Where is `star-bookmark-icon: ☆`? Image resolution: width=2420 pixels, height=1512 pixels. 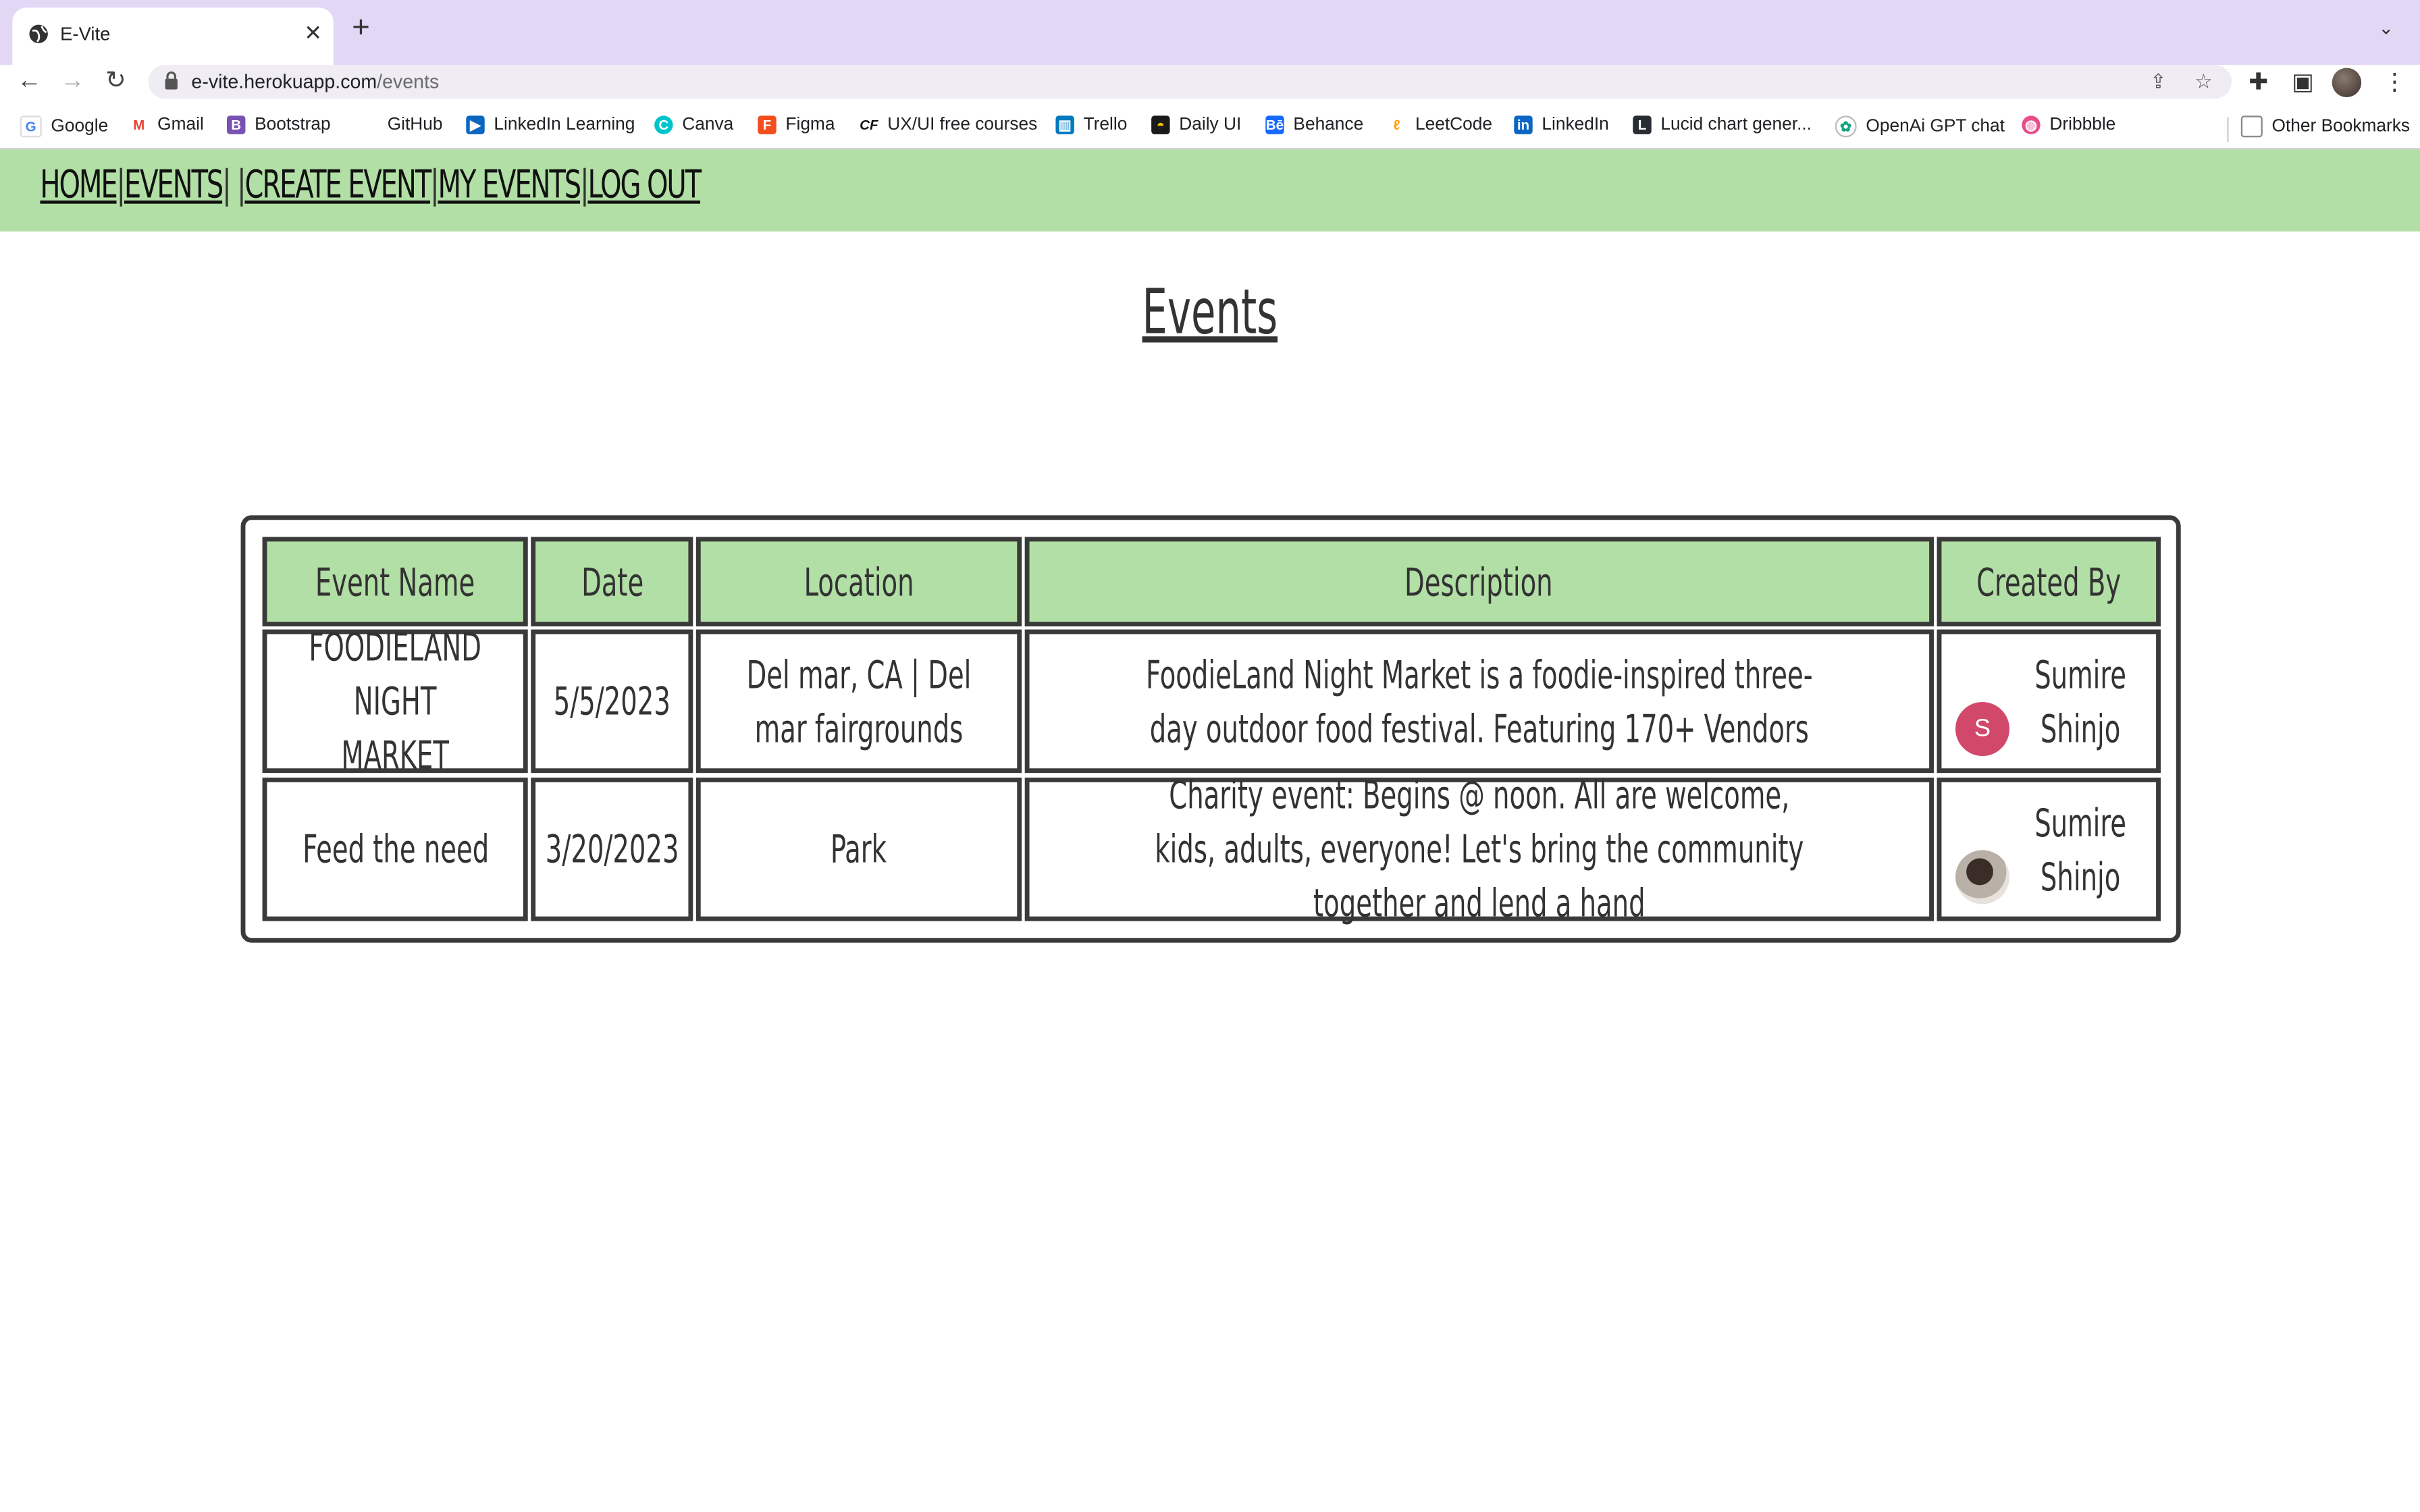
star-bookmark-icon: ☆ is located at coordinates (2203, 82).